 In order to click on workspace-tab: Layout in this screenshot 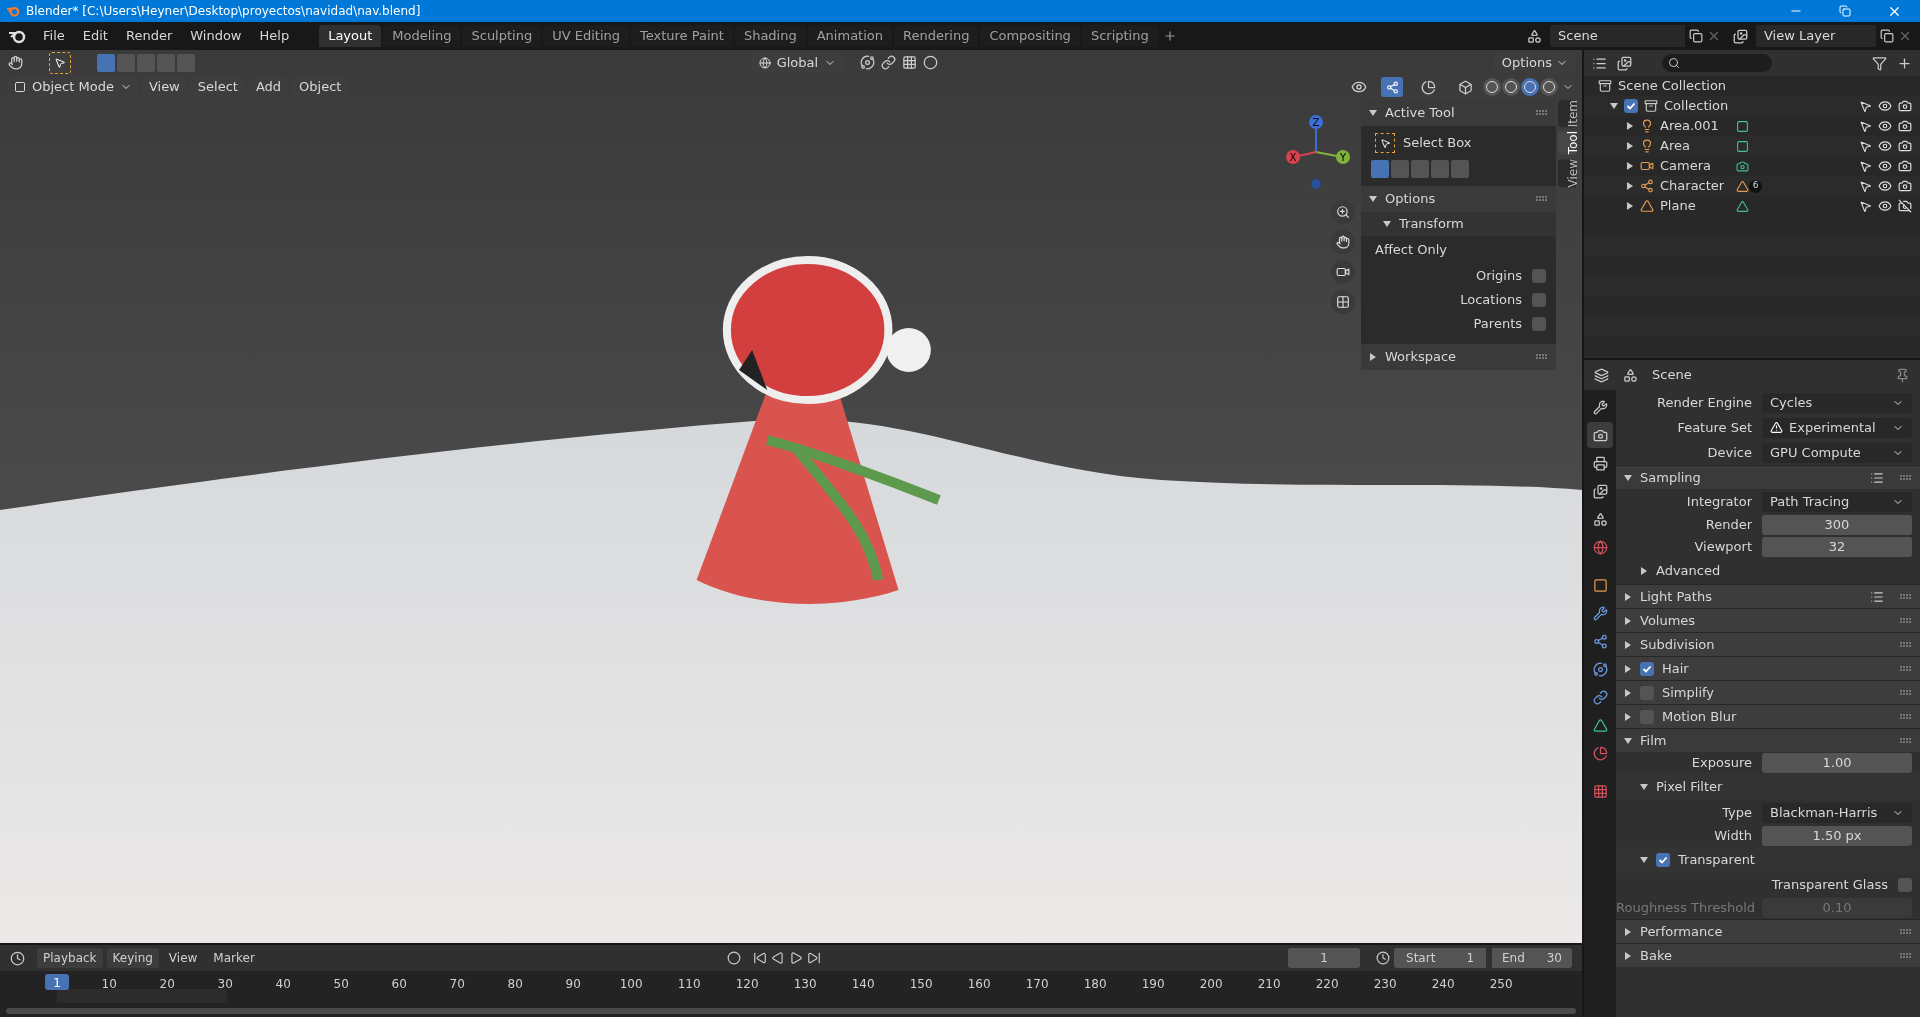, I will do `click(350, 36)`.